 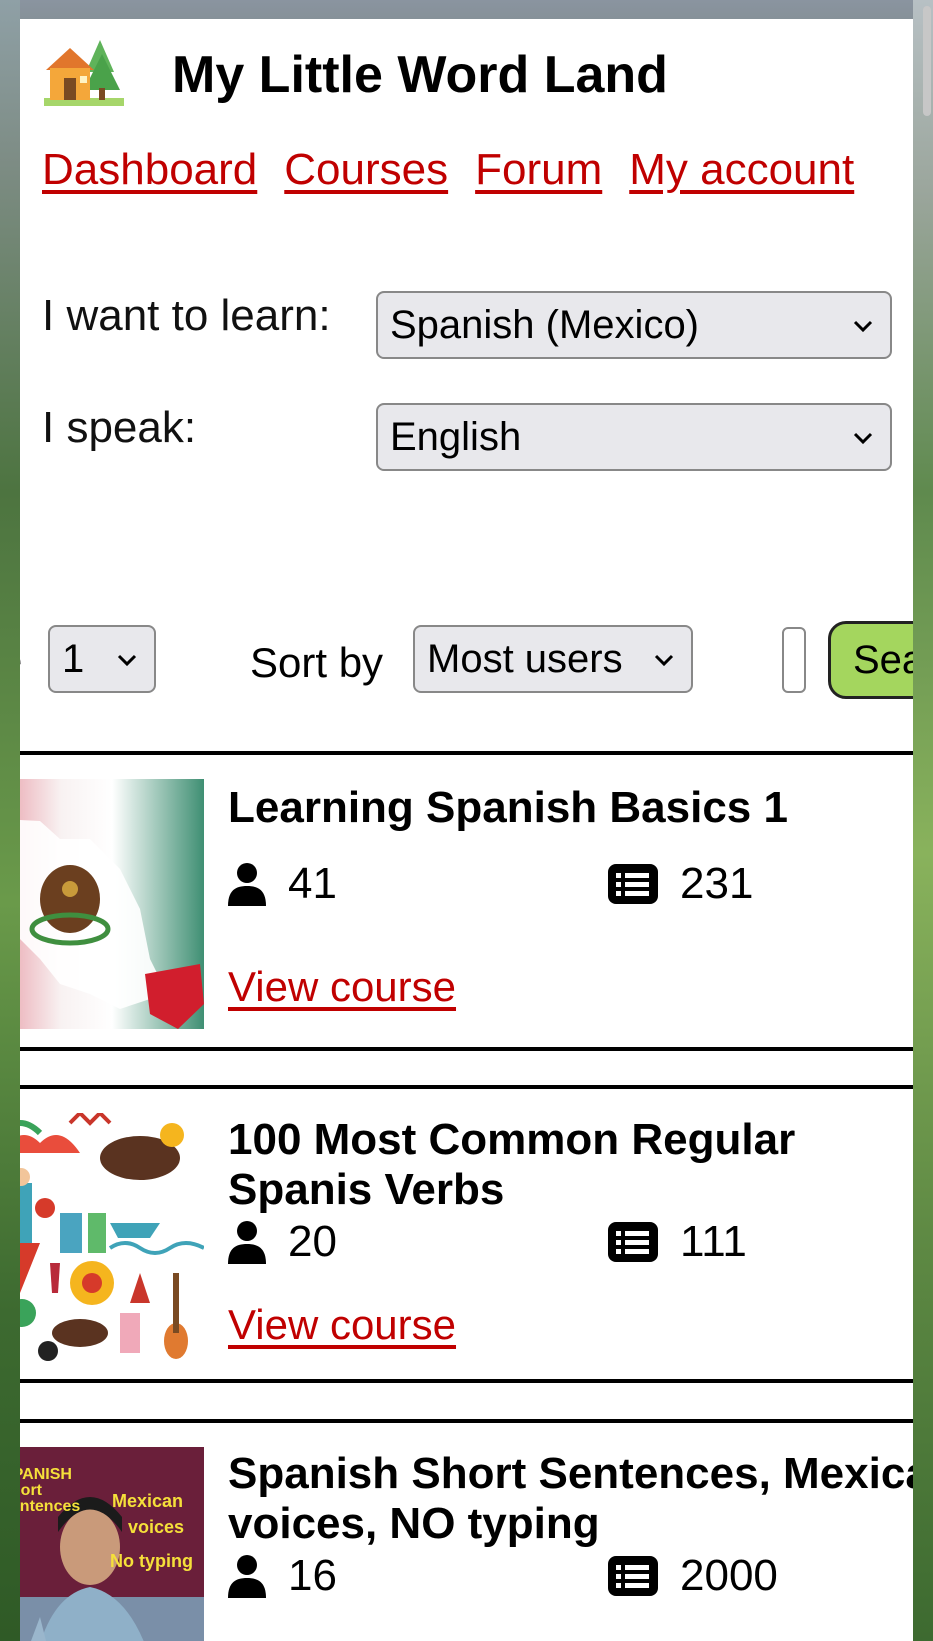 I want to click on filter-bar: e 1 Sort by Most users Sear, so click(x=466, y=663).